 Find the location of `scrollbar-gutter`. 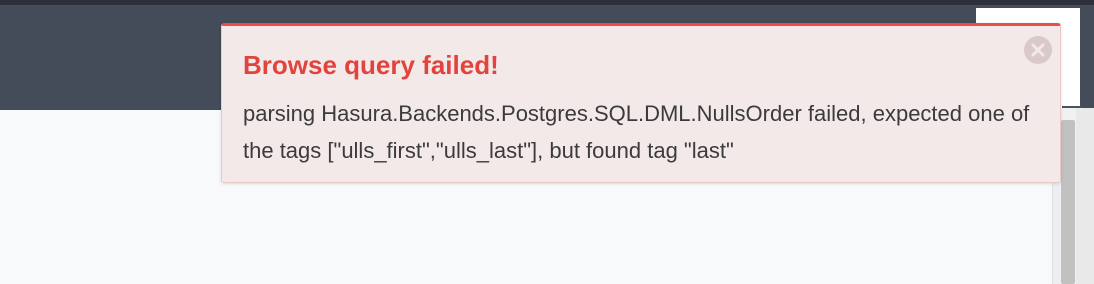

scrollbar-gutter is located at coordinates (1085, 196).